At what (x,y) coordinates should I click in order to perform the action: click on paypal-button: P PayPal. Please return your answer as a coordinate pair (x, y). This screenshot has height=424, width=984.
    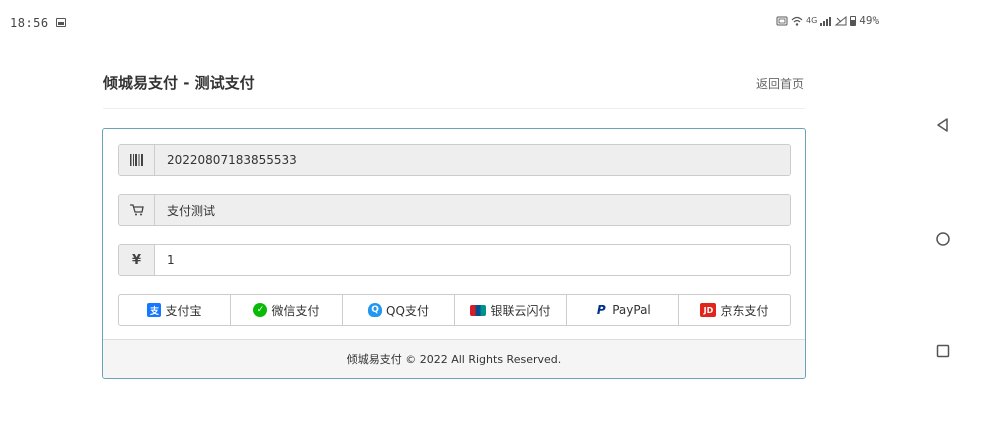
    Looking at the image, I should click on (622, 310).